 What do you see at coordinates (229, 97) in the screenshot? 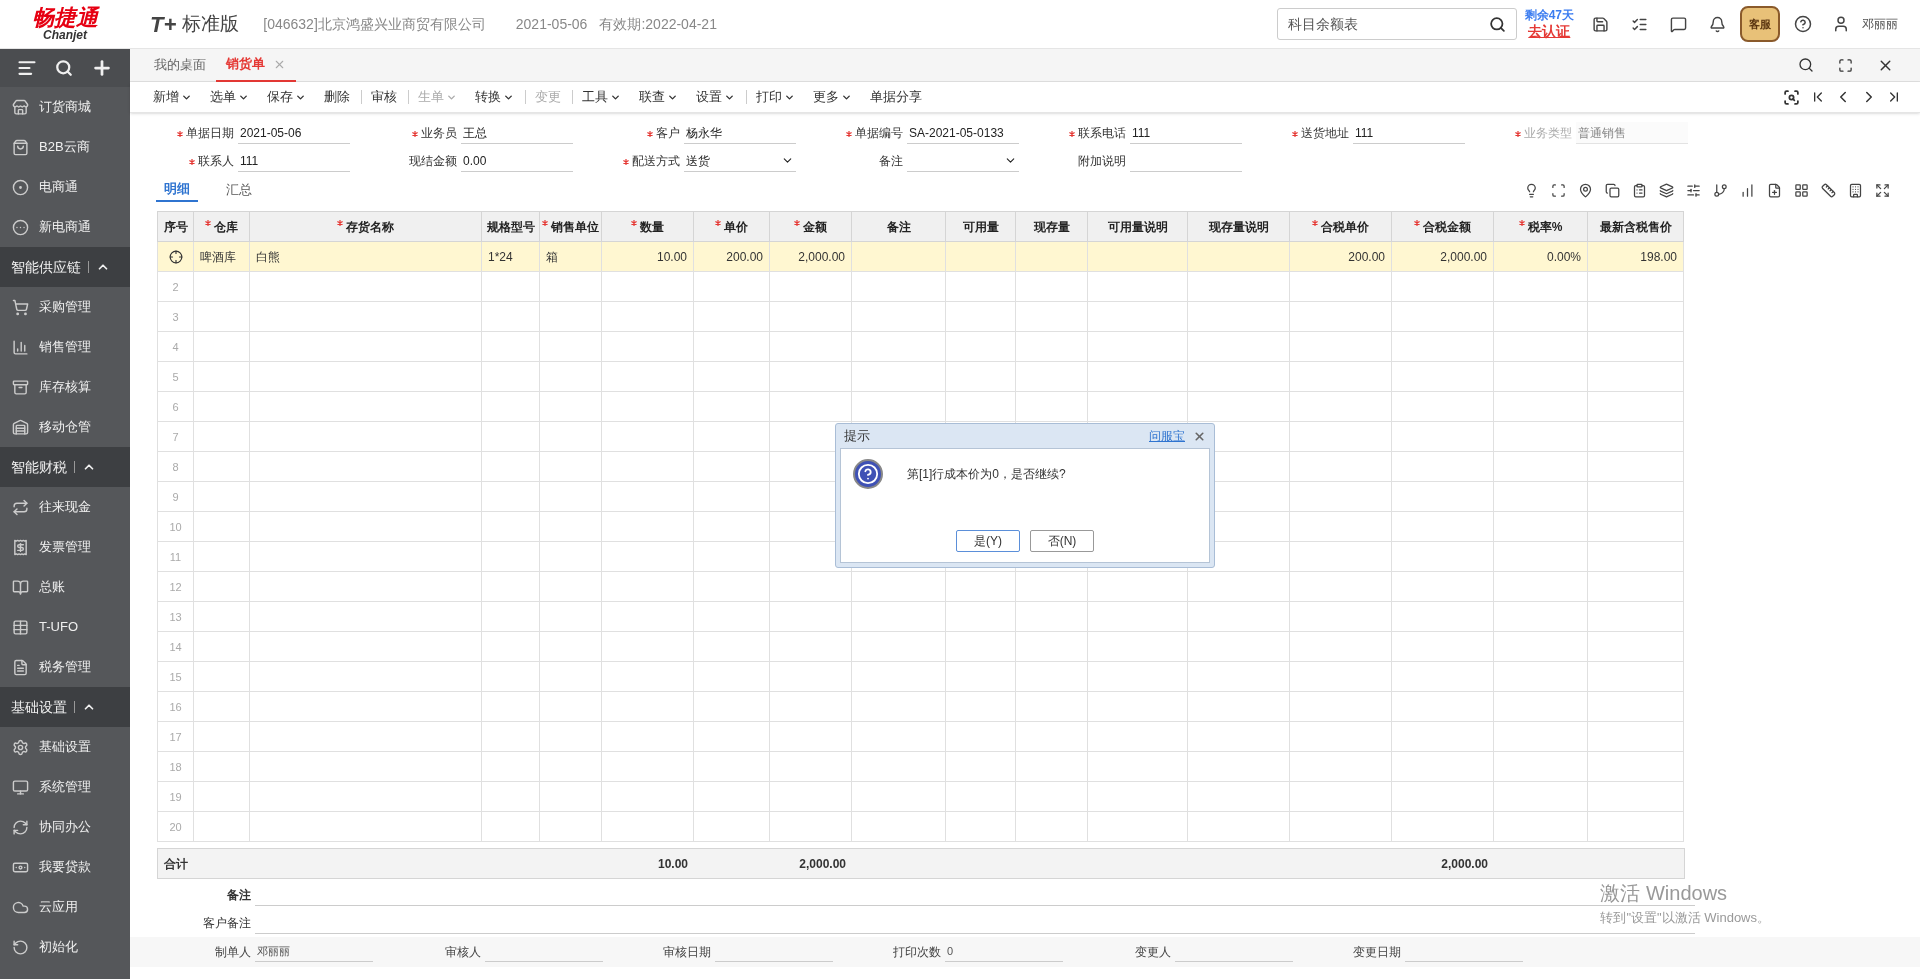
I see `toolbar-button: 选单` at bounding box center [229, 97].